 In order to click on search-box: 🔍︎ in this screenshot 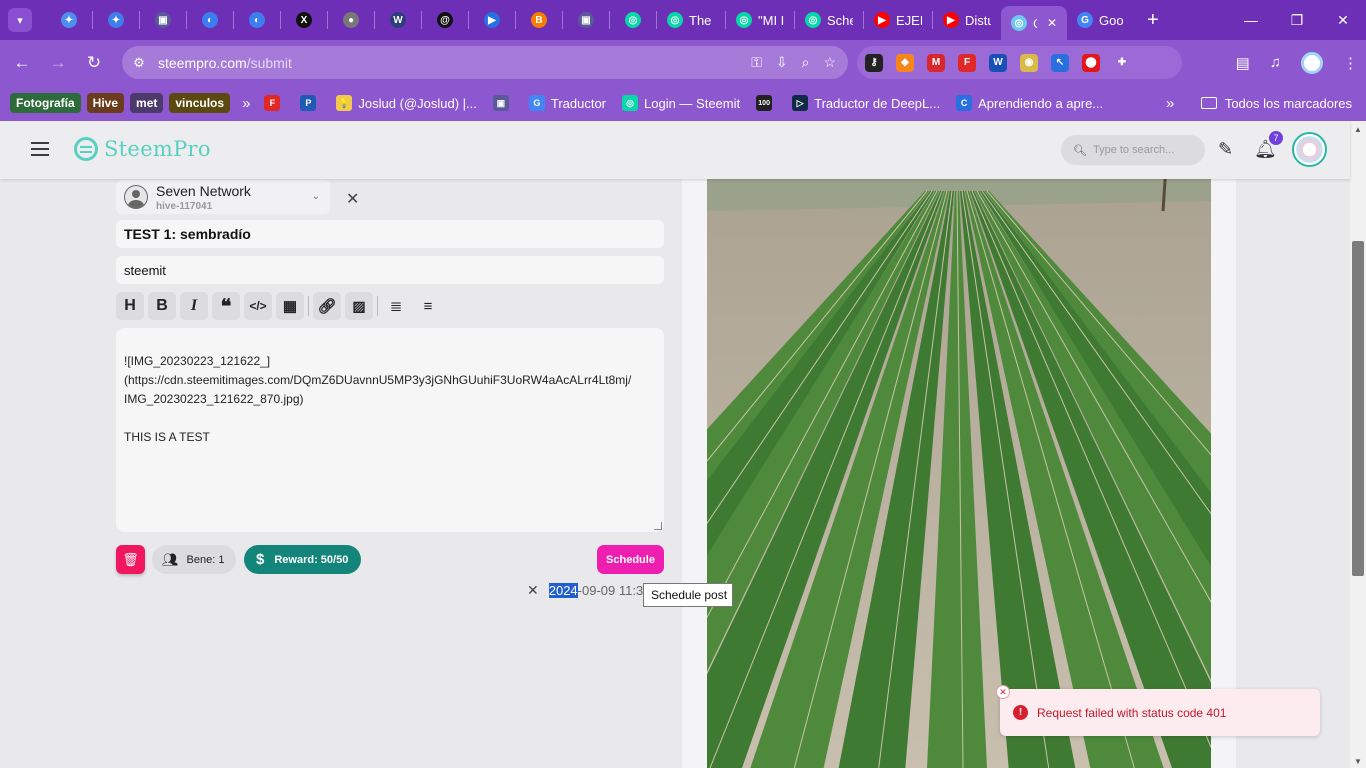, I will do `click(1133, 150)`.